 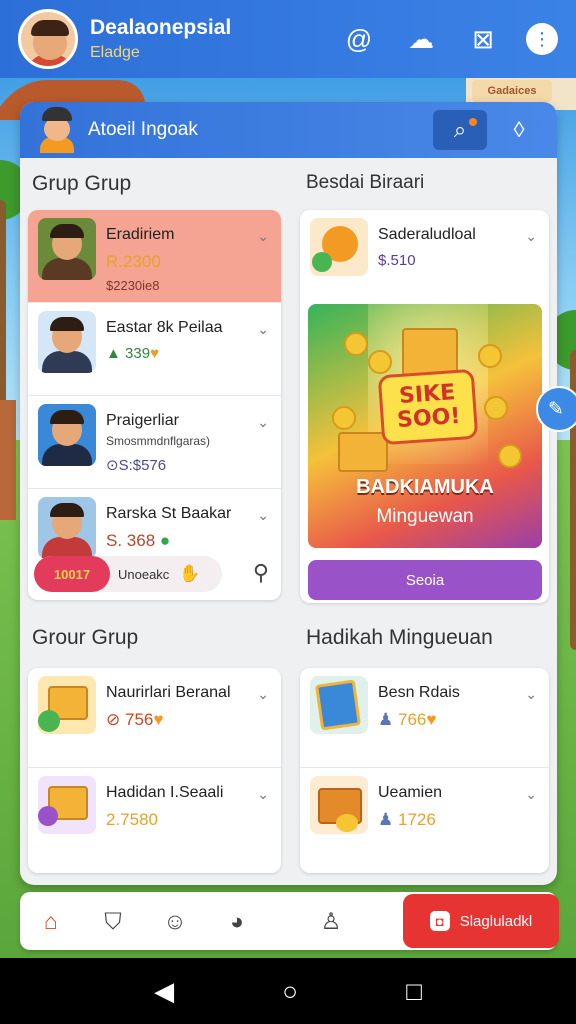 I want to click on location-pin-icon: ◊, so click(x=519, y=130).